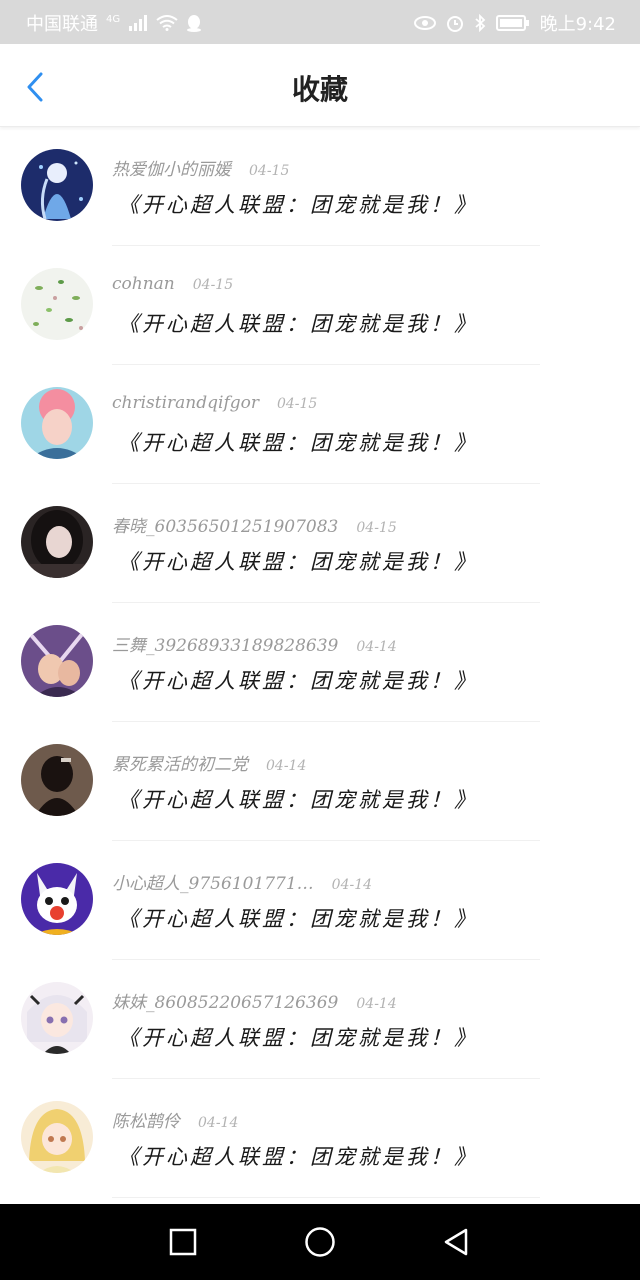  I want to click on username: christirandqifgor, so click(185, 403).